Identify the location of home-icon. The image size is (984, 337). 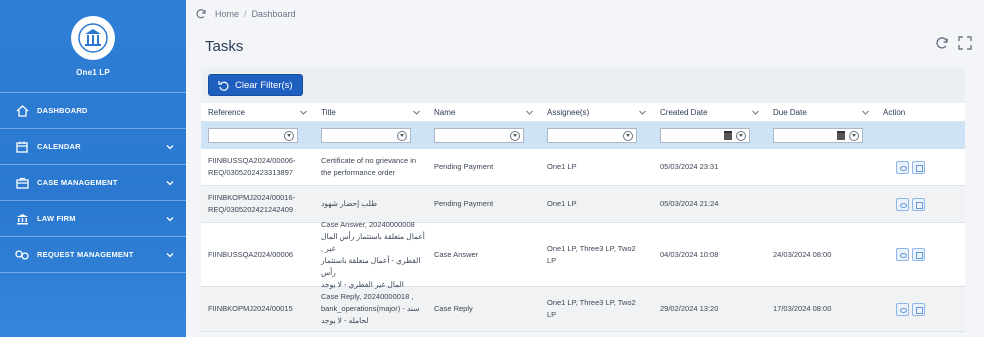
(22, 111).